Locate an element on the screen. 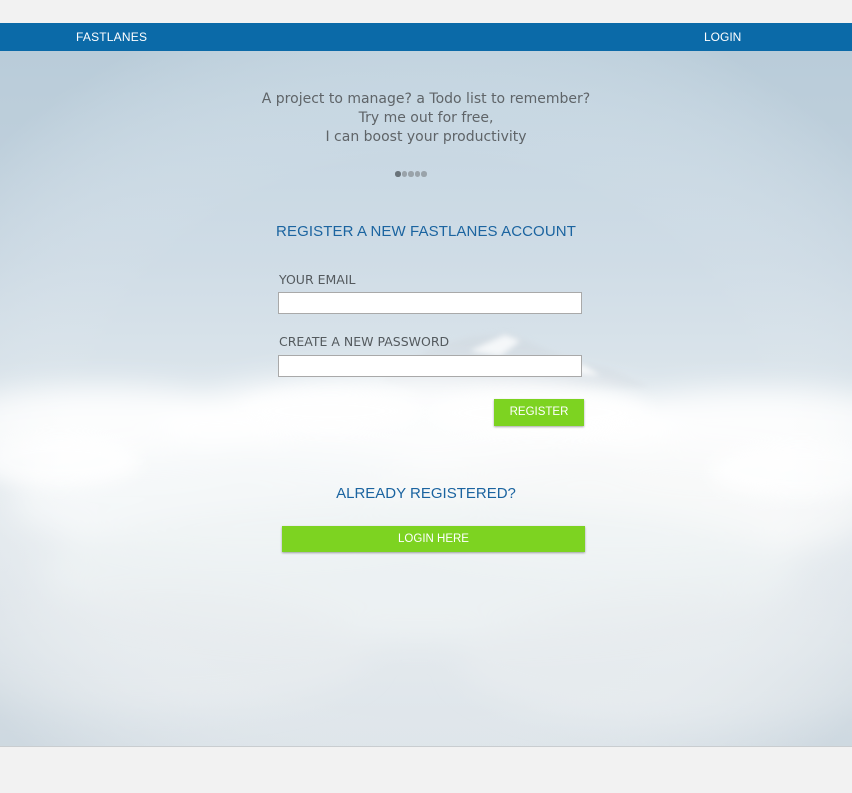 Image resolution: width=852 pixels, height=793 pixels. login-here-button: LOGIN HERE is located at coordinates (433, 539).